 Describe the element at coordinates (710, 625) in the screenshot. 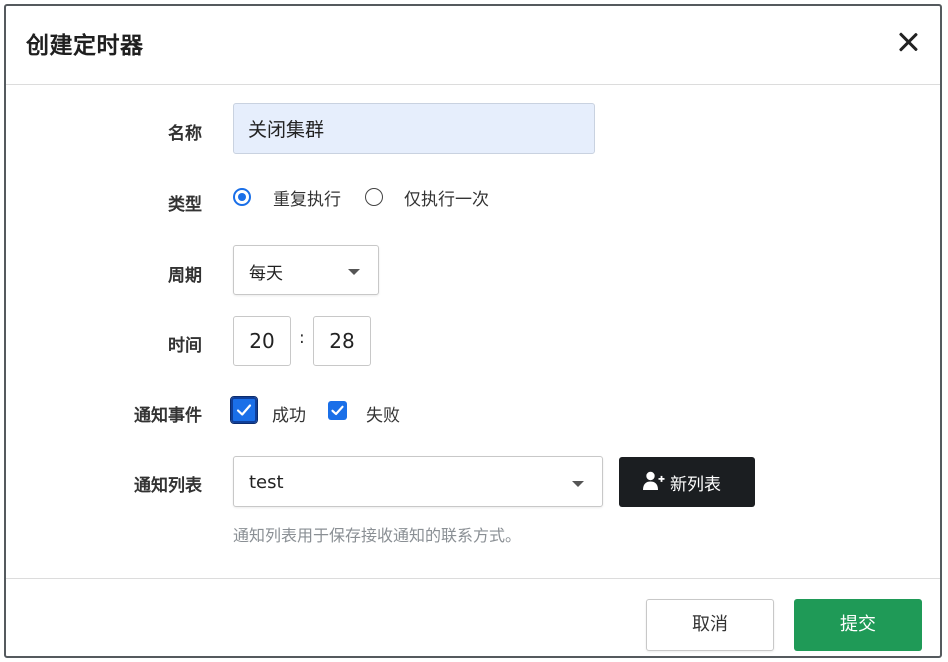

I see `cancel-button: 取消` at that location.